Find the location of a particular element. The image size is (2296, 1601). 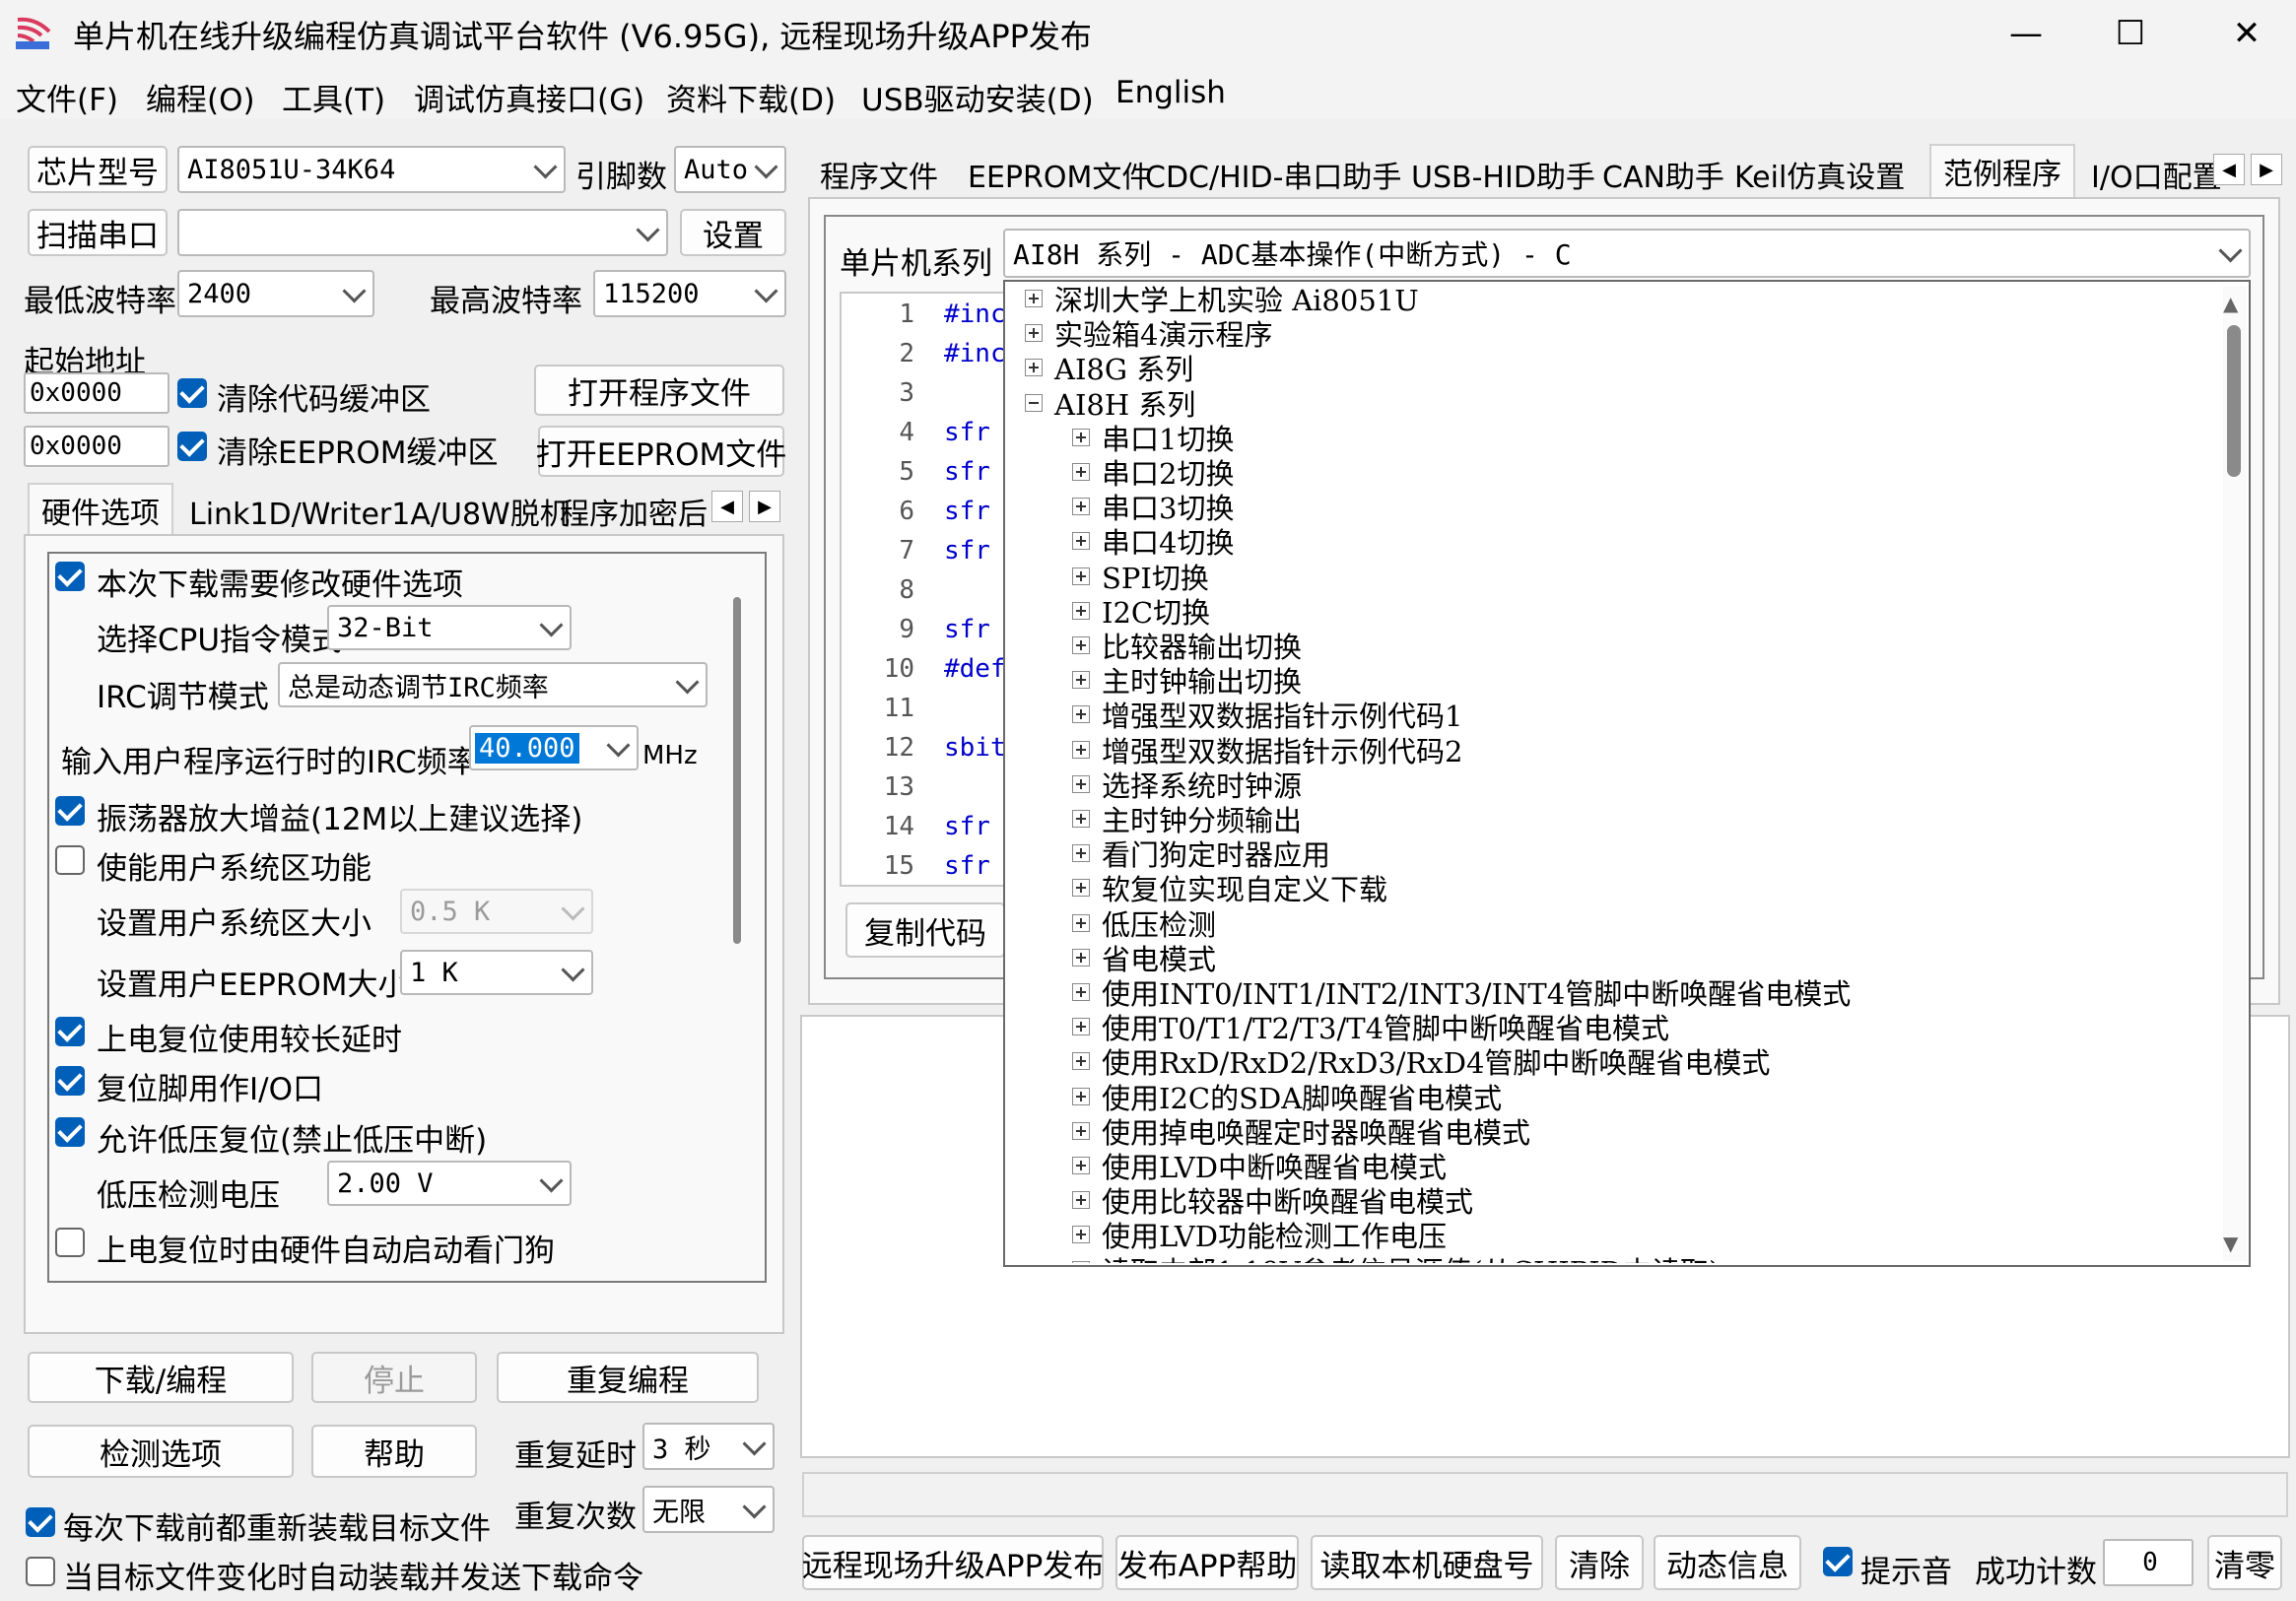

chip-model-select: AI8051U-34K64 is located at coordinates (371, 169).